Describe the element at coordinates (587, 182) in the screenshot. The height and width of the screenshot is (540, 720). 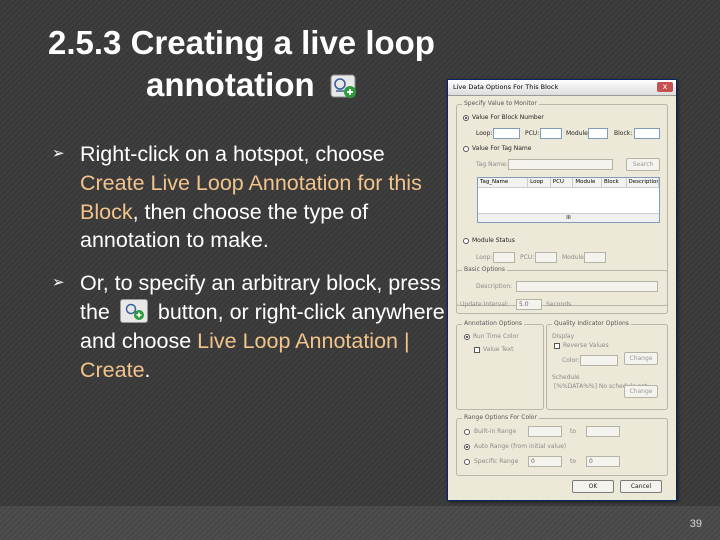
I see `column-header-module: Module` at that location.